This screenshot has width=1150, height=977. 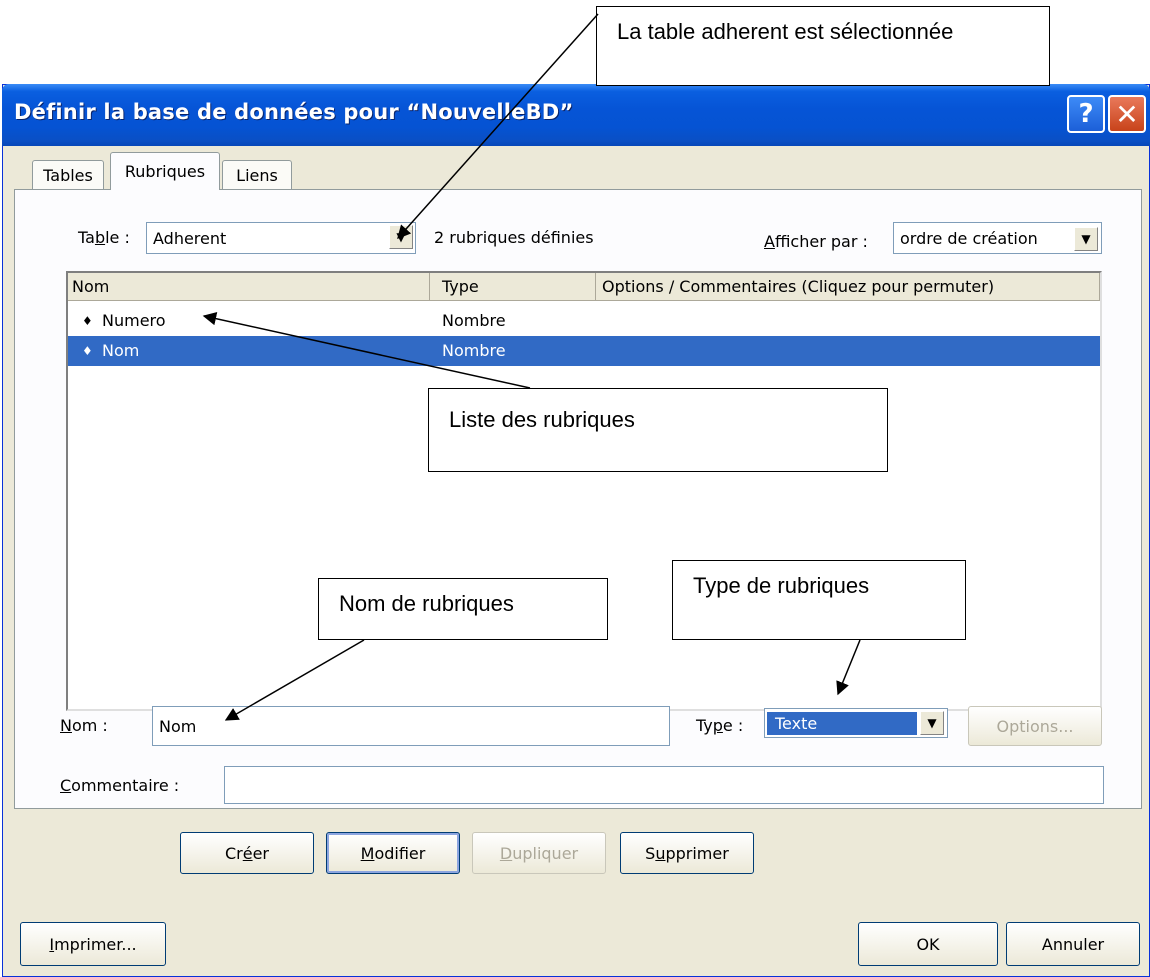 What do you see at coordinates (539, 853) in the screenshot?
I see `duplicate-button: Dupliquer` at bounding box center [539, 853].